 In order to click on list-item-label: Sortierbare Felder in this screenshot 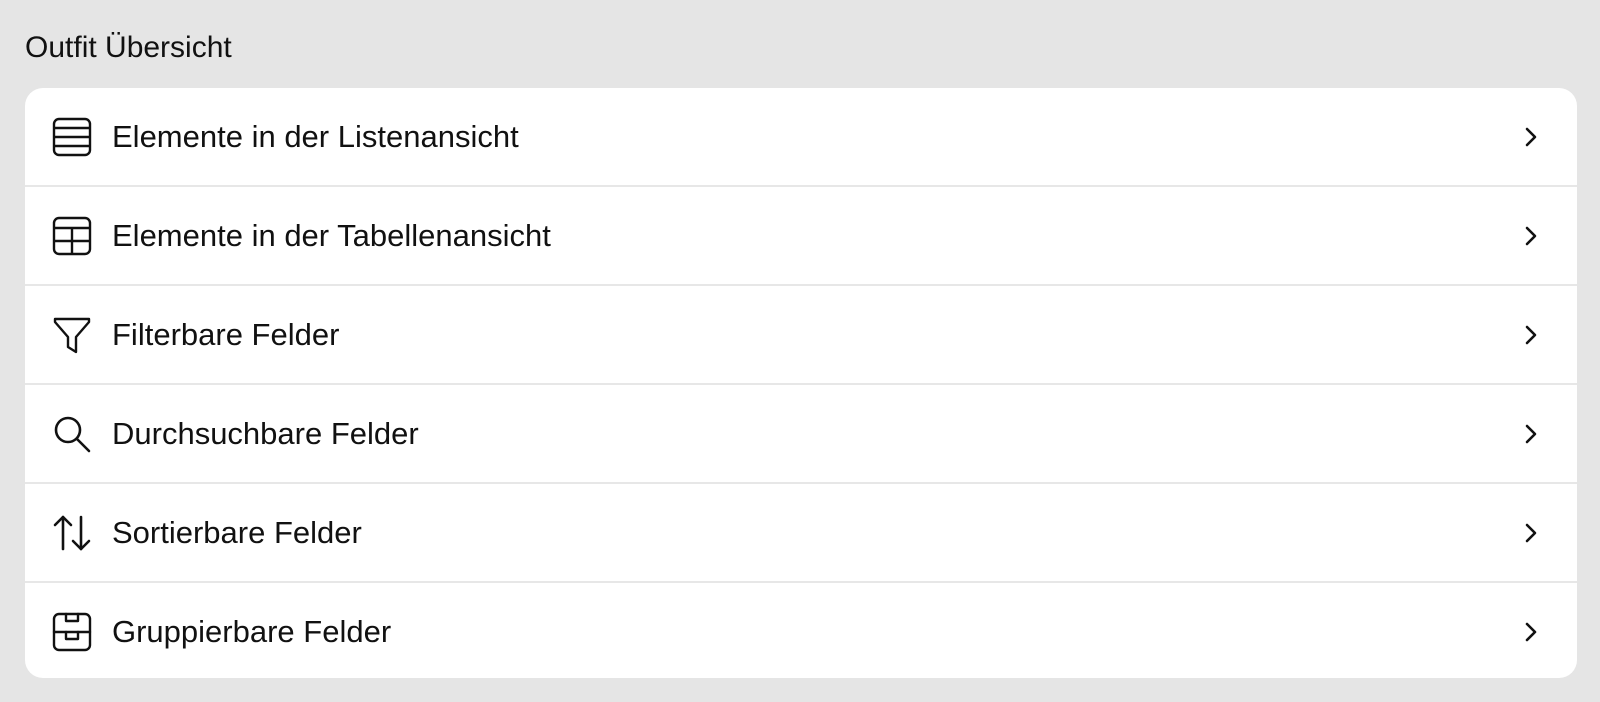, I will do `click(237, 532)`.